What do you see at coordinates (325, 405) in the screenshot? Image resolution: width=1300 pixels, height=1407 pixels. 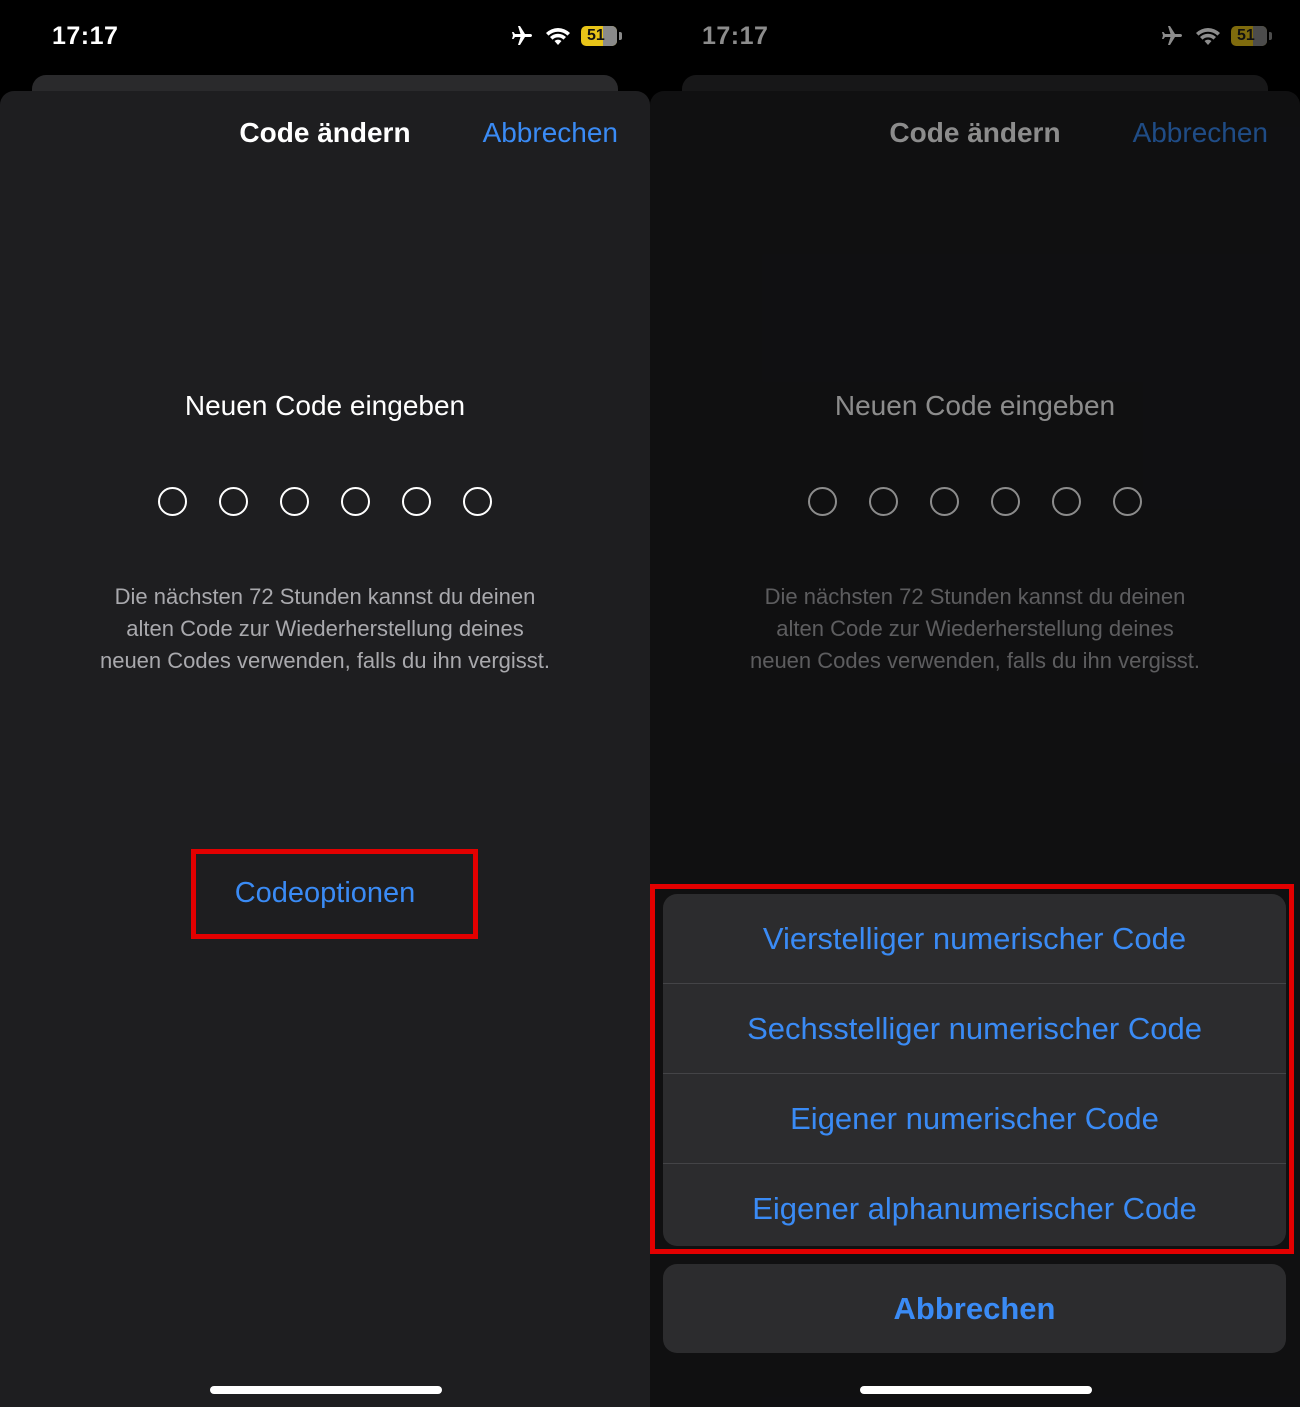 I see `passcode-prompt: Neuen Code eingeben` at bounding box center [325, 405].